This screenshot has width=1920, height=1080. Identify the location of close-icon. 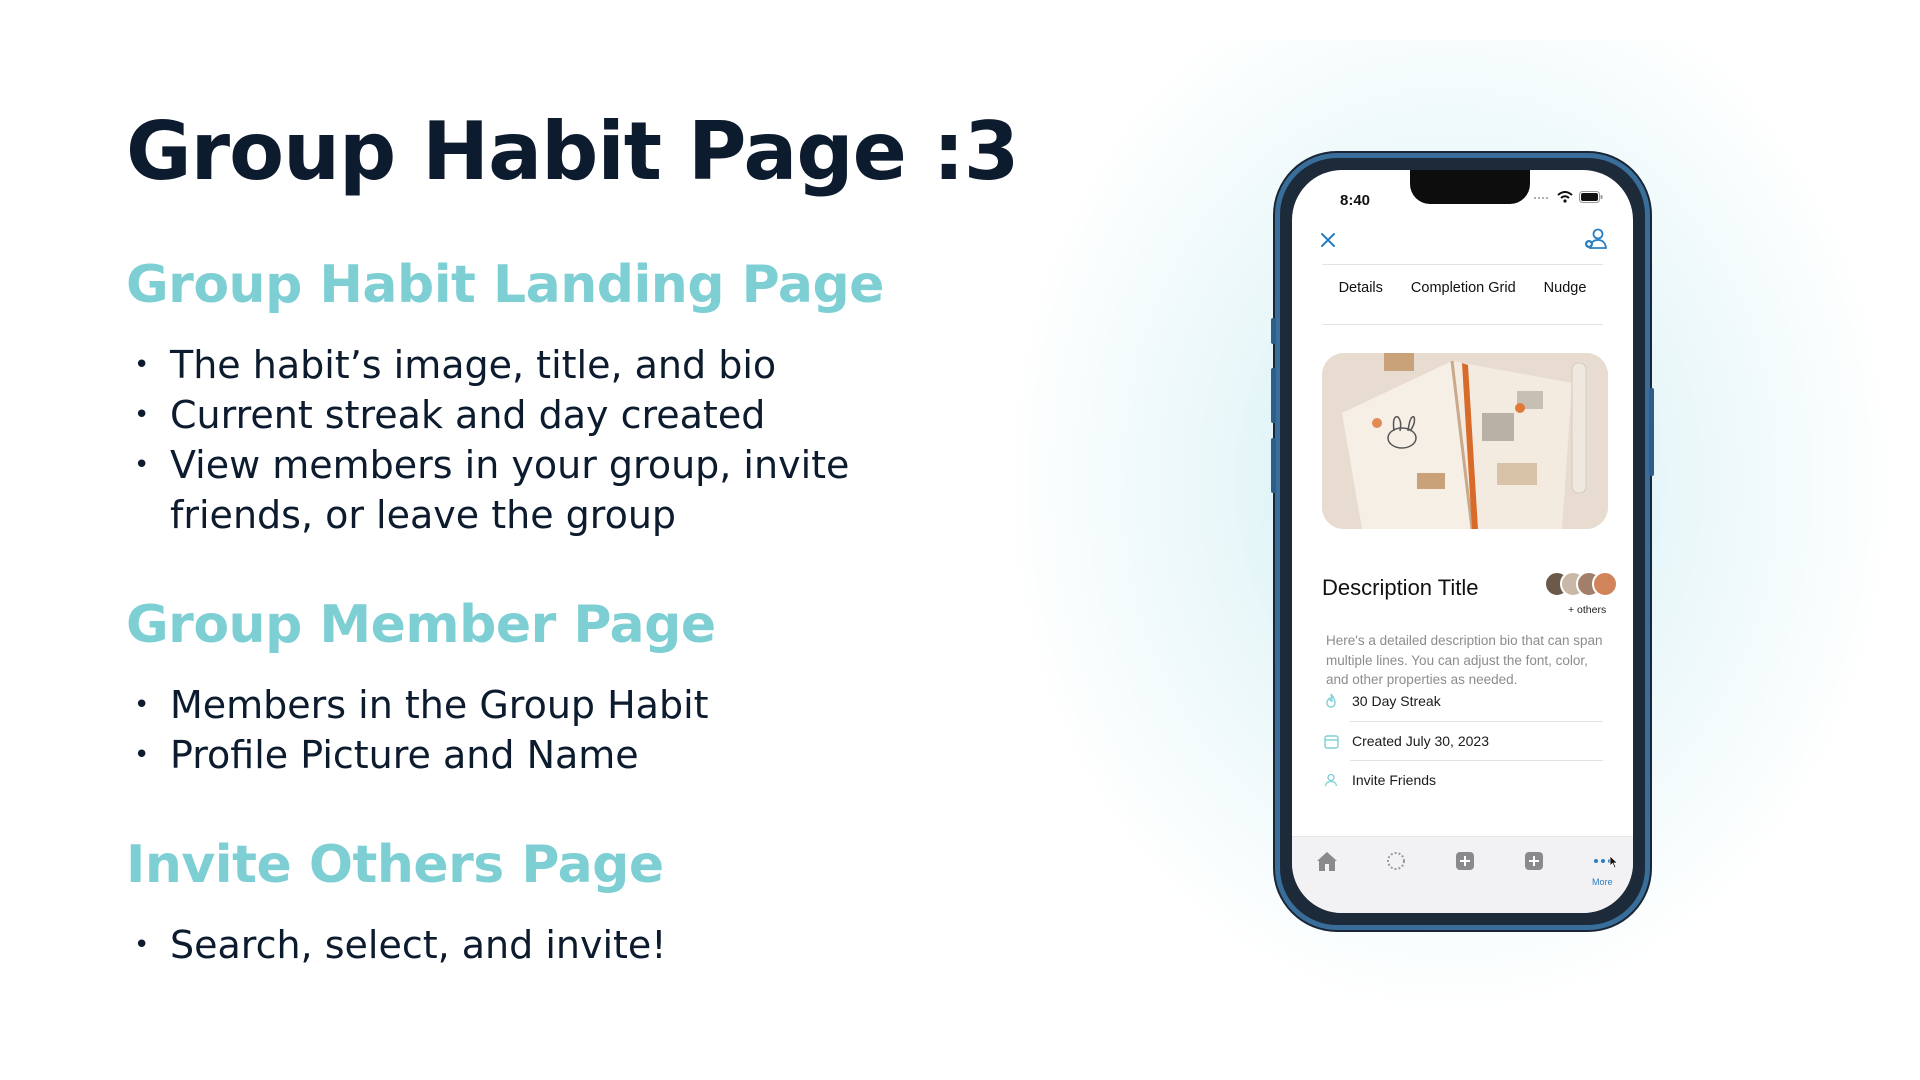
(1328, 240).